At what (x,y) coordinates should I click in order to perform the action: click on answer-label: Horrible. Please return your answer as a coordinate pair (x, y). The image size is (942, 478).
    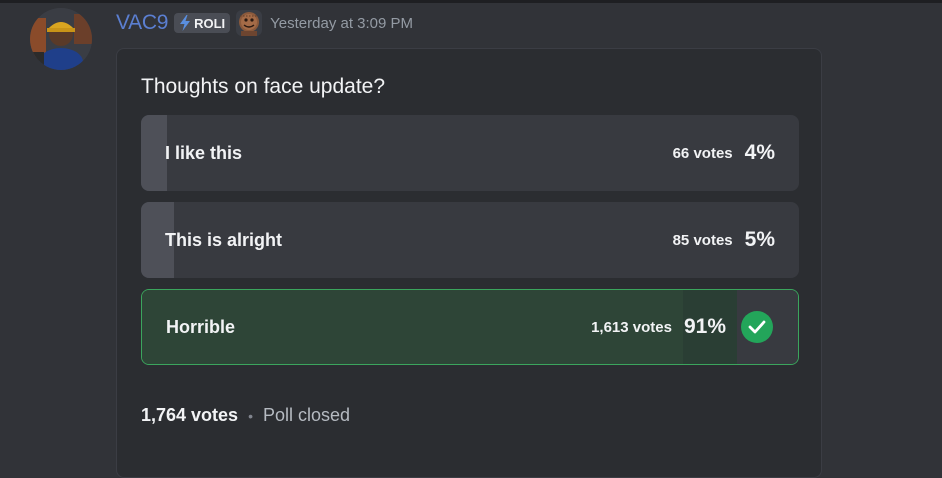
    Looking at the image, I should click on (201, 326).